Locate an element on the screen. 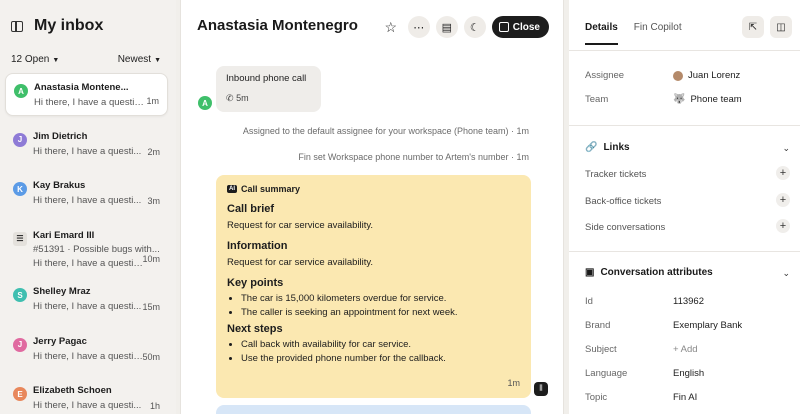 This screenshot has width=800, height=414. avatar: K is located at coordinates (20, 189).